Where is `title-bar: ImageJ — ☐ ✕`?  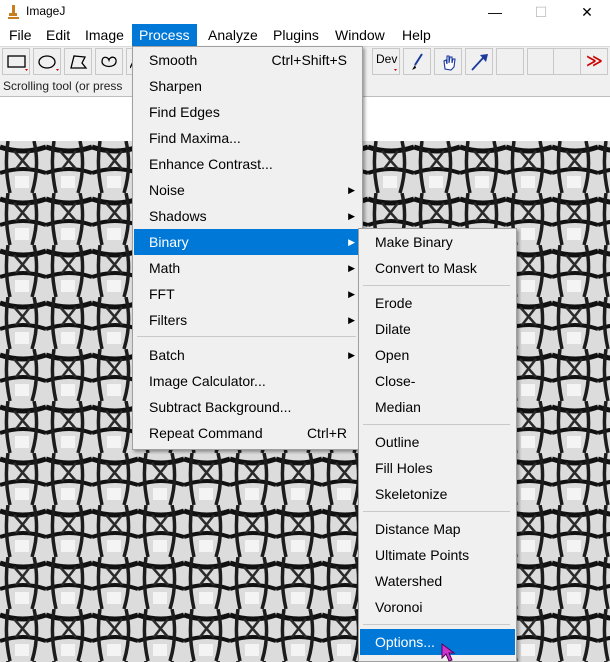
title-bar: ImageJ — ☐ ✕ is located at coordinates (305, 12).